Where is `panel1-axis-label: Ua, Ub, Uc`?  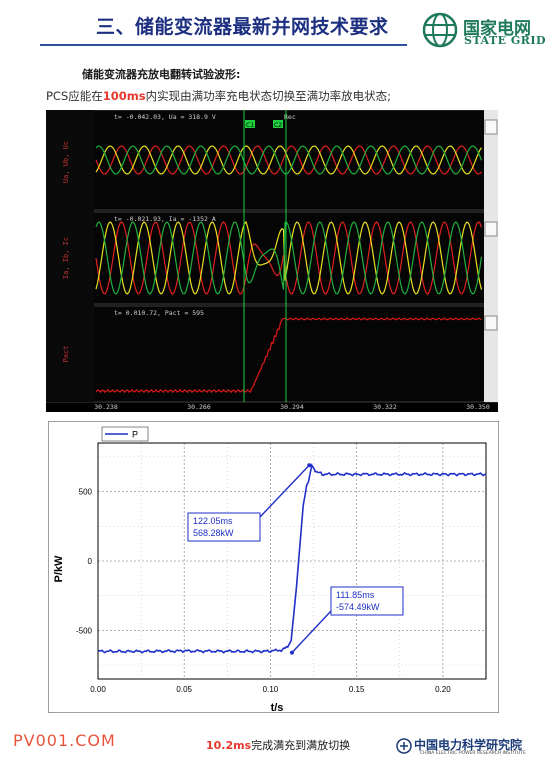 panel1-axis-label: Ua, Ub, Uc is located at coordinates (66, 162).